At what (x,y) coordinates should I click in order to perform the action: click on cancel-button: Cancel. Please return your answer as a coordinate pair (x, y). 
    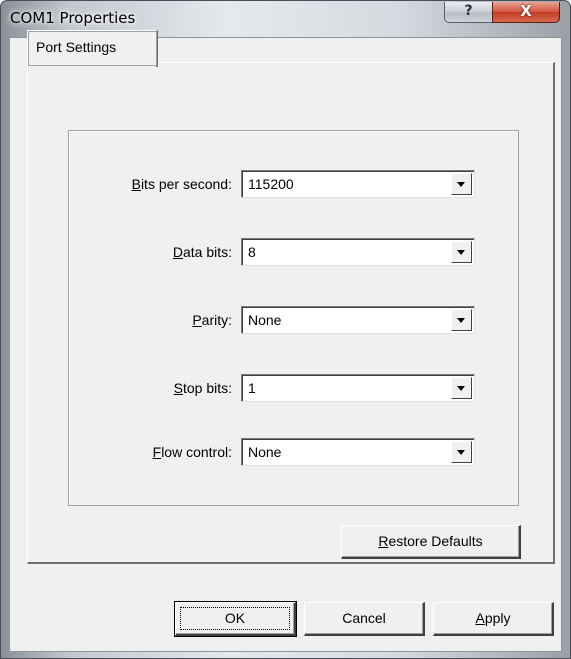
    Looking at the image, I should click on (364, 619).